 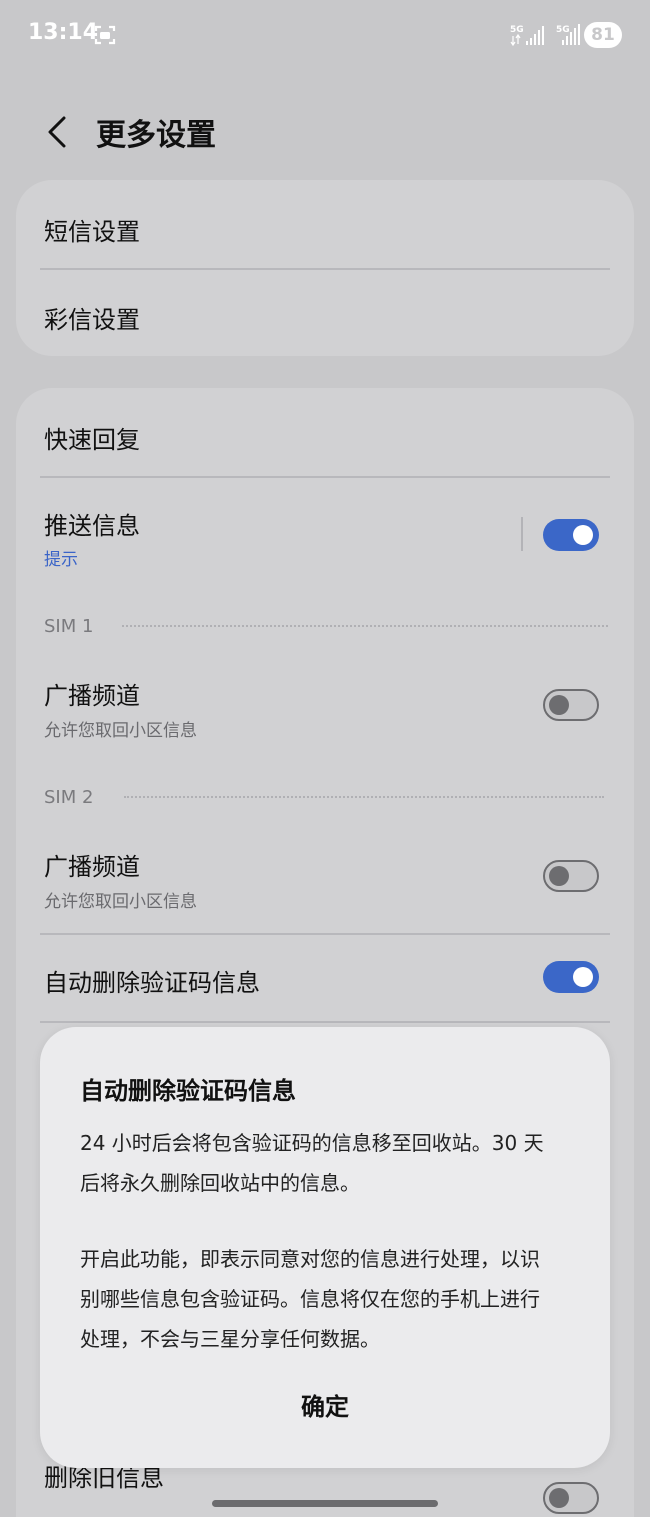 I want to click on sim2-broadcast-label: 广播频道, so click(x=92, y=864).